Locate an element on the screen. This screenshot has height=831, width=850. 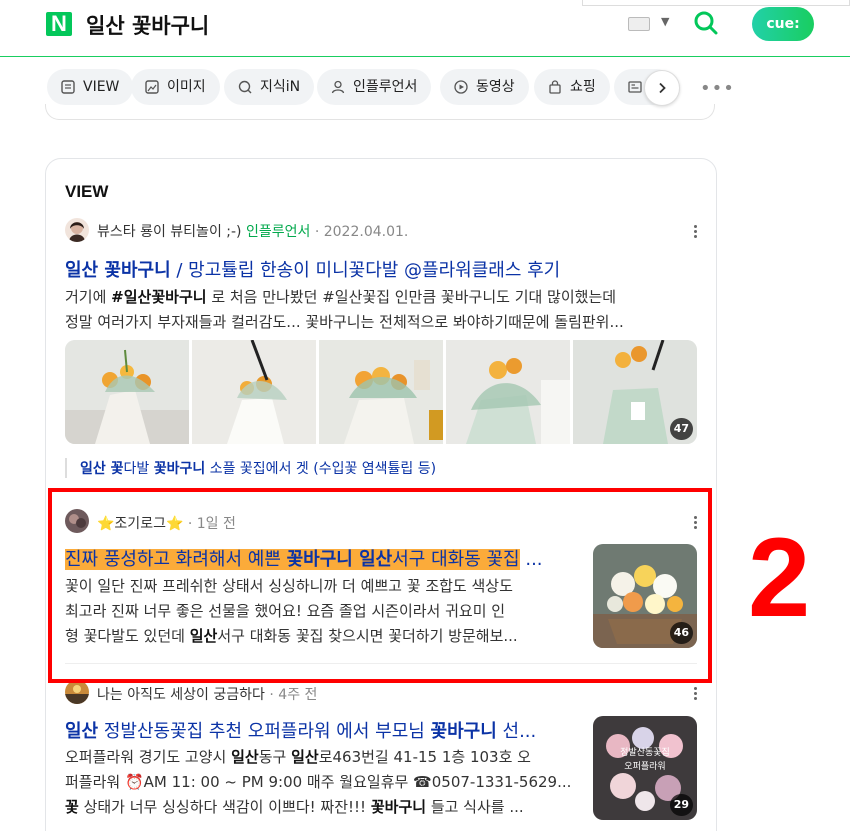
caption-line: 오퍼플라워 is located at coordinates (645, 767).